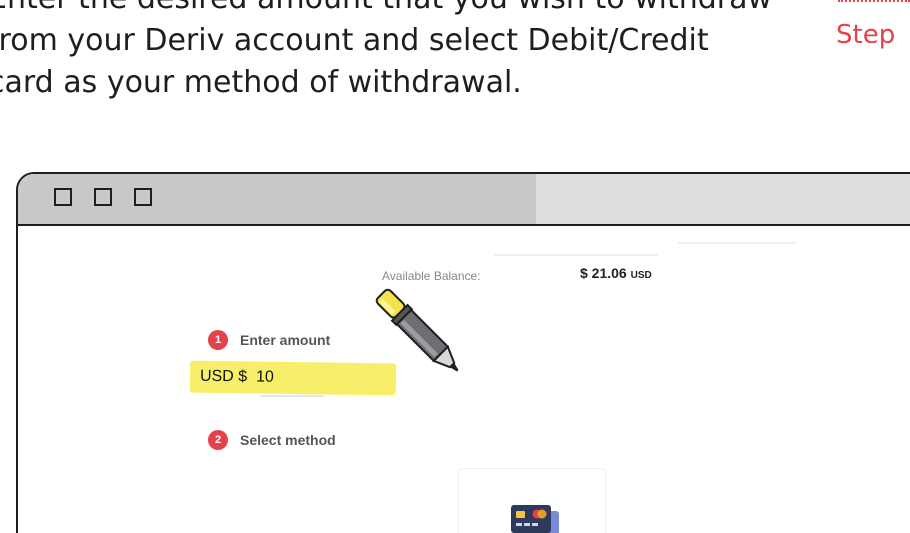 Image resolution: width=910 pixels, height=533 pixels. What do you see at coordinates (641, 275) in the screenshot?
I see `balance-currency: USD` at bounding box center [641, 275].